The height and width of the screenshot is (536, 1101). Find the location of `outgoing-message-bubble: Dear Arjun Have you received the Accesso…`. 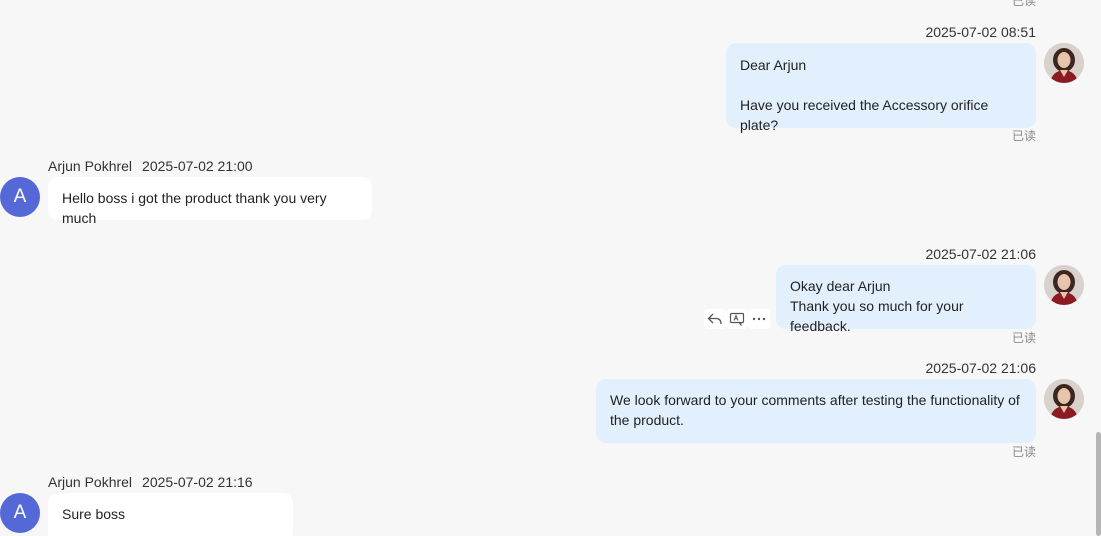

outgoing-message-bubble: Dear Arjun Have you received the Accesso… is located at coordinates (881, 88).